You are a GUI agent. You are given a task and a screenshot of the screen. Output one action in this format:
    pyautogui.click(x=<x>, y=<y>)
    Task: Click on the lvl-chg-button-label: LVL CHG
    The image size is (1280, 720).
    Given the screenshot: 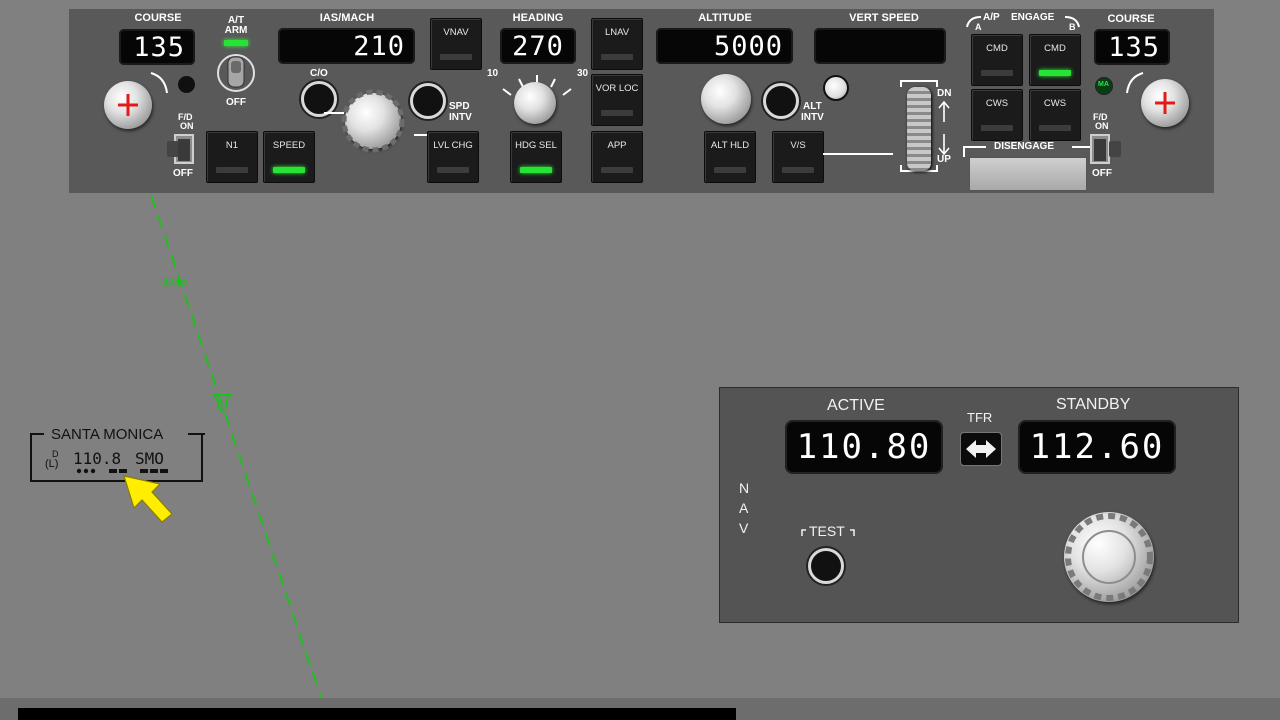 What is the action you would take?
    pyautogui.click(x=453, y=145)
    